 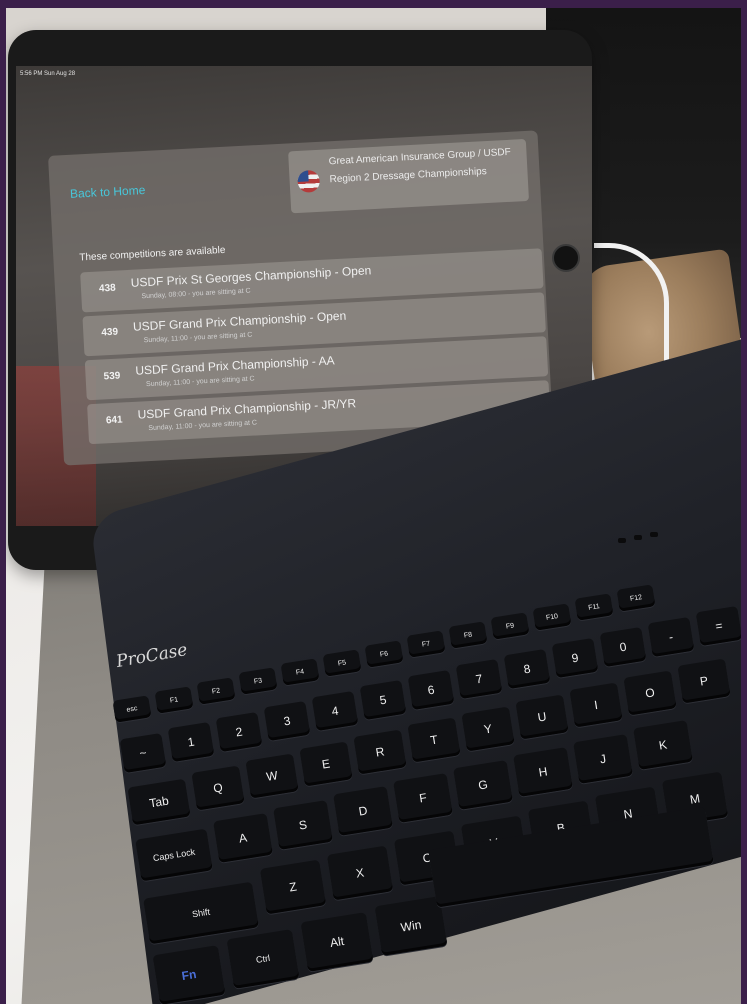 What do you see at coordinates (483, 785) in the screenshot?
I see `key-g: G` at bounding box center [483, 785].